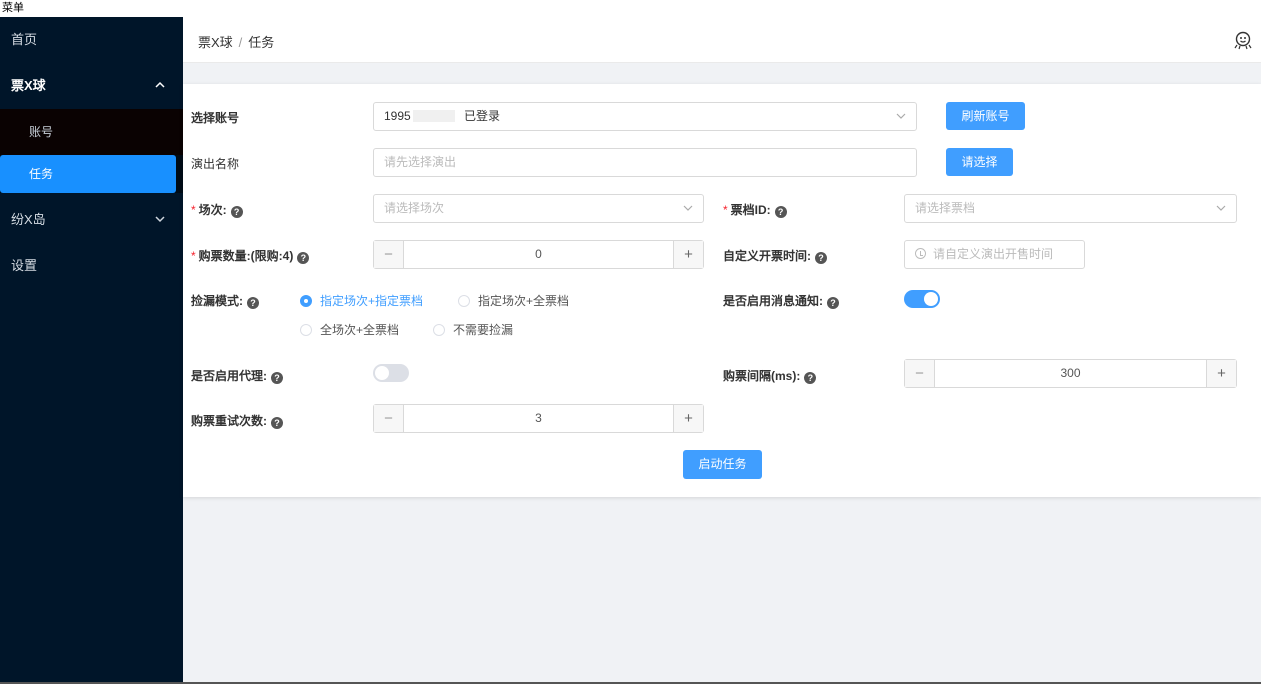  I want to click on sidebar-item-account: 账号, so click(91, 132).